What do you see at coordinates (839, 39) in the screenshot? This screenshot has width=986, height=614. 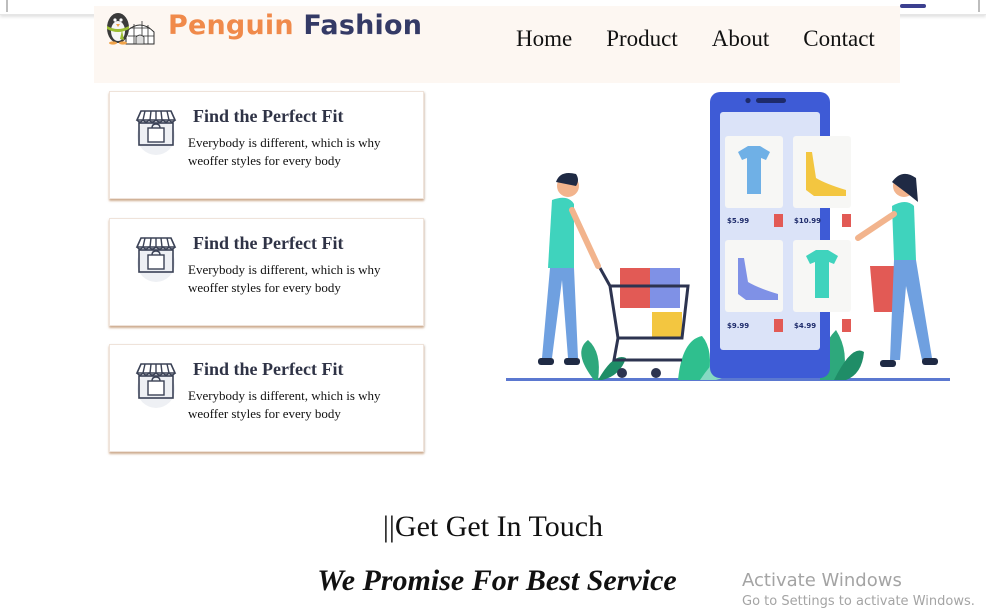 I see `nav-contact-link: Contact` at bounding box center [839, 39].